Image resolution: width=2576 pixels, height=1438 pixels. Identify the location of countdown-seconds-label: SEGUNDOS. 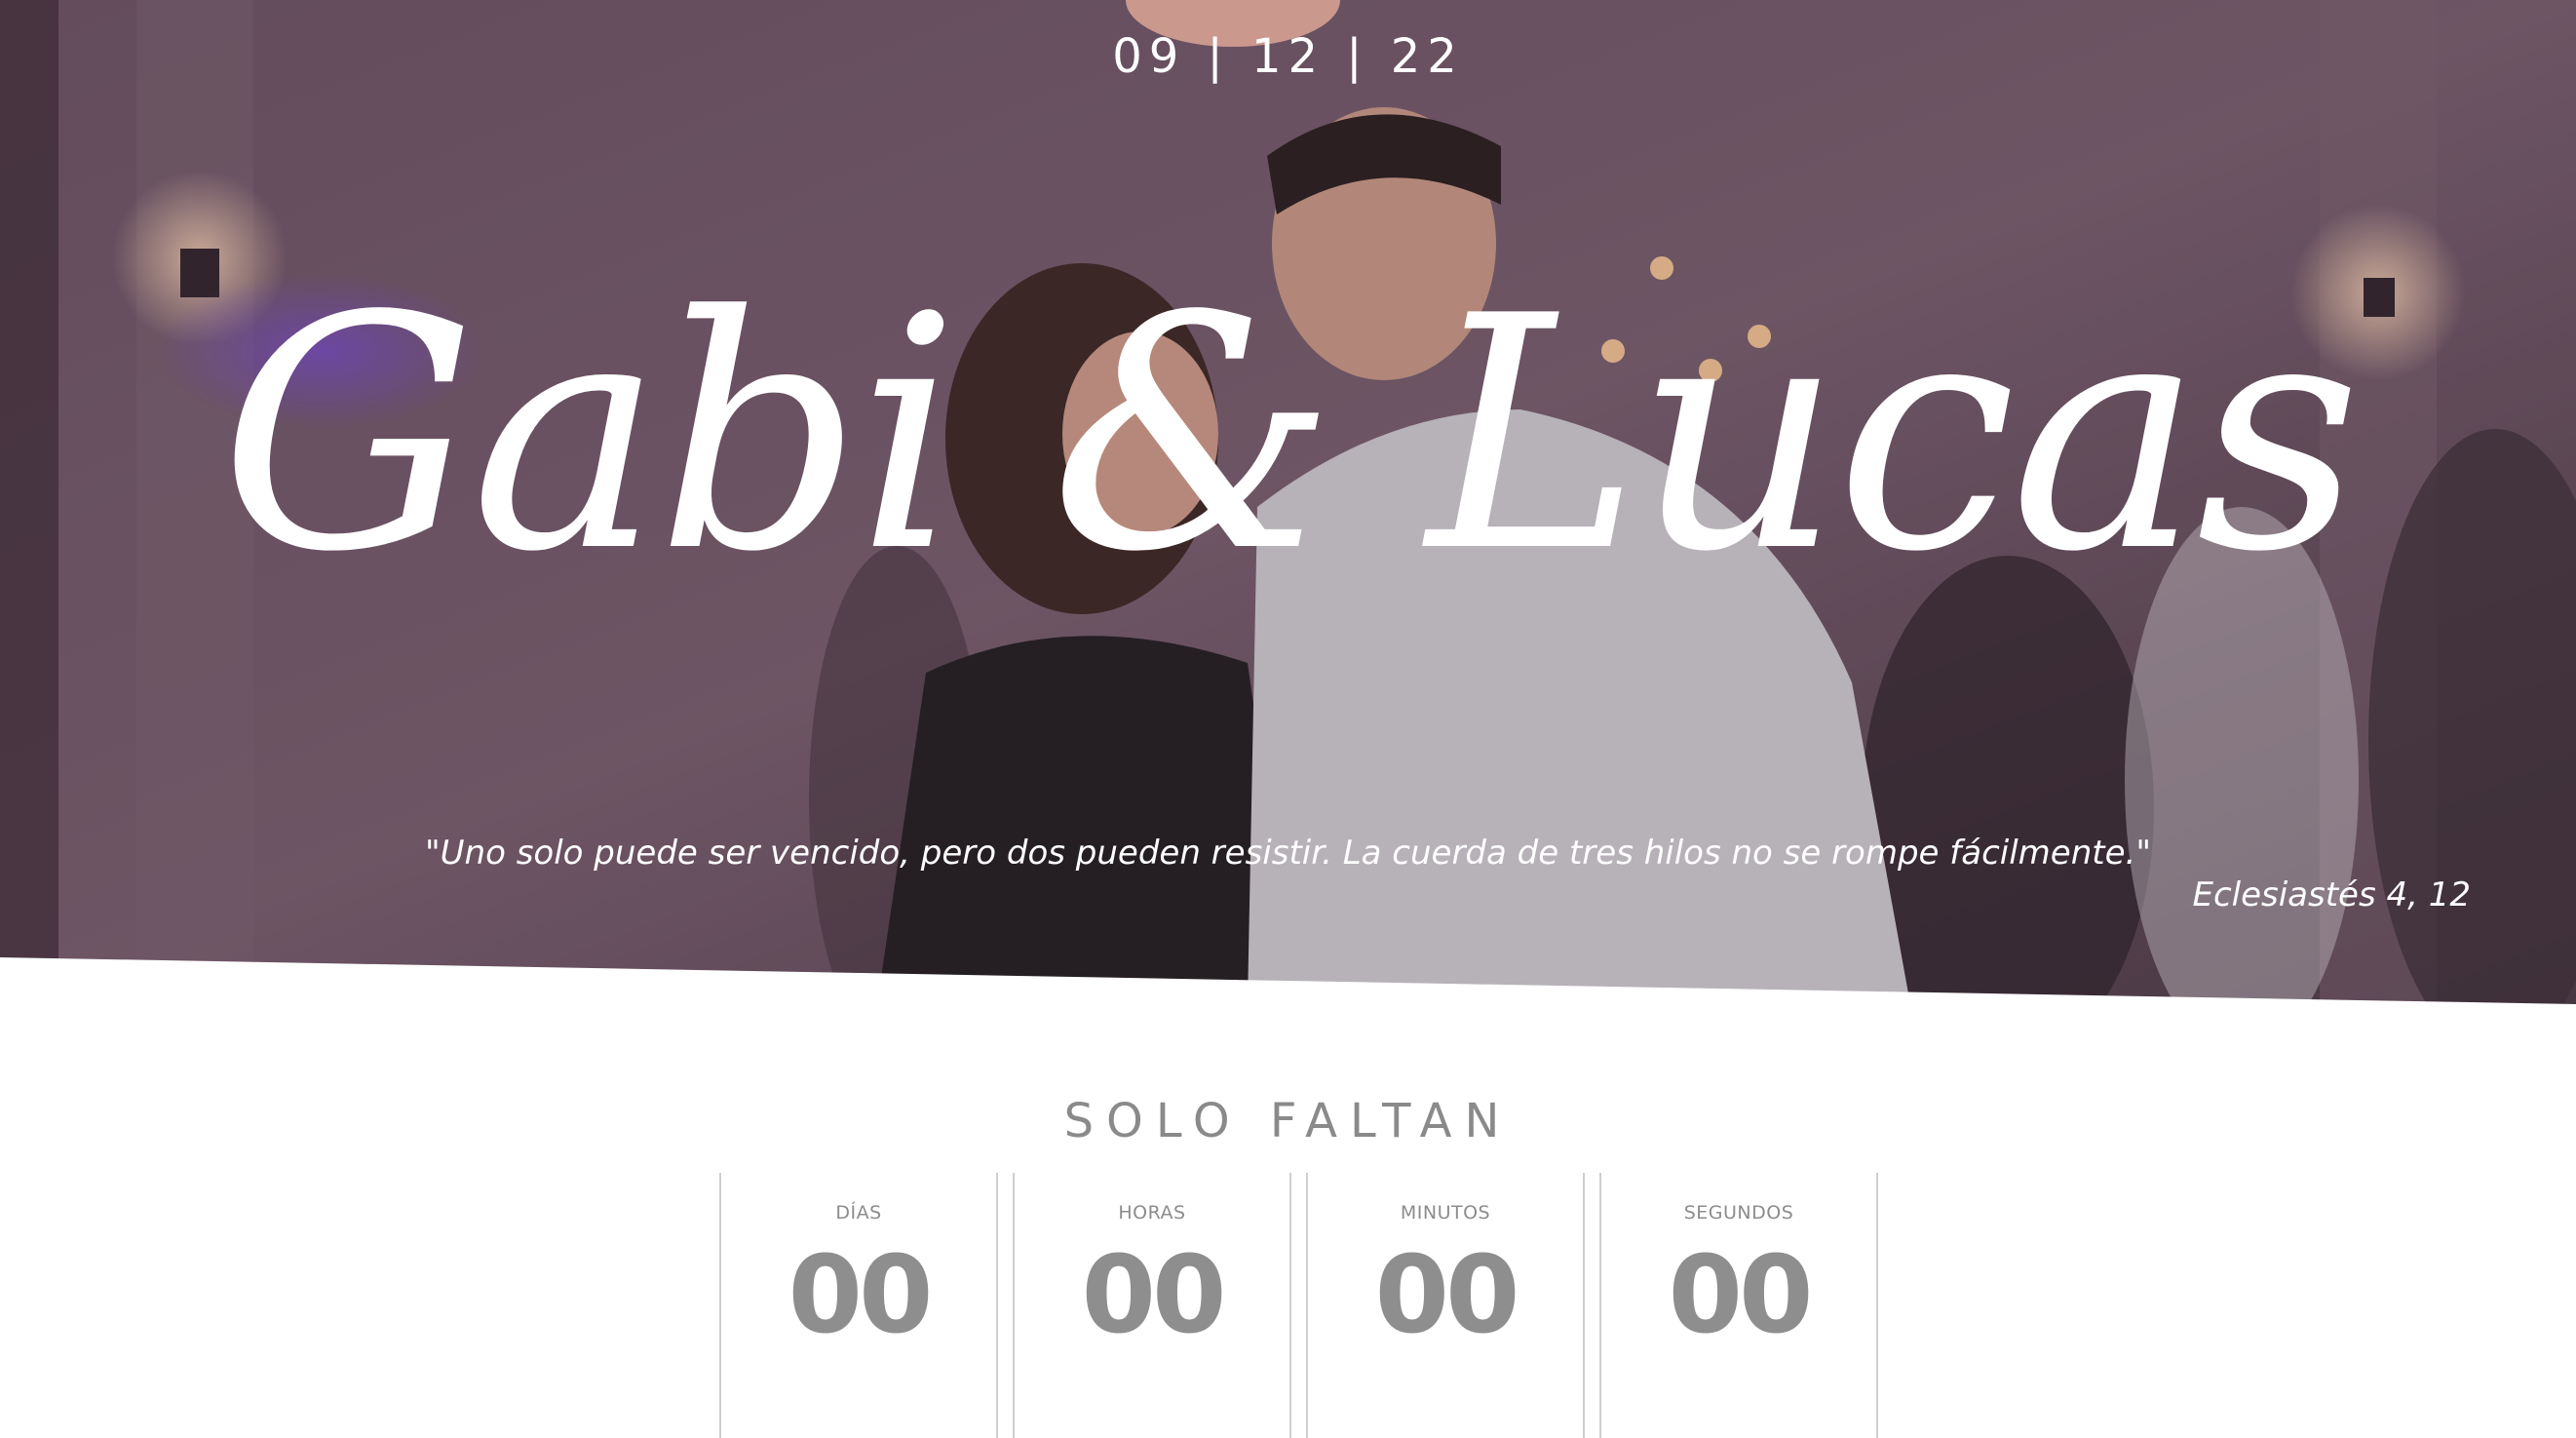
(1738, 1213).